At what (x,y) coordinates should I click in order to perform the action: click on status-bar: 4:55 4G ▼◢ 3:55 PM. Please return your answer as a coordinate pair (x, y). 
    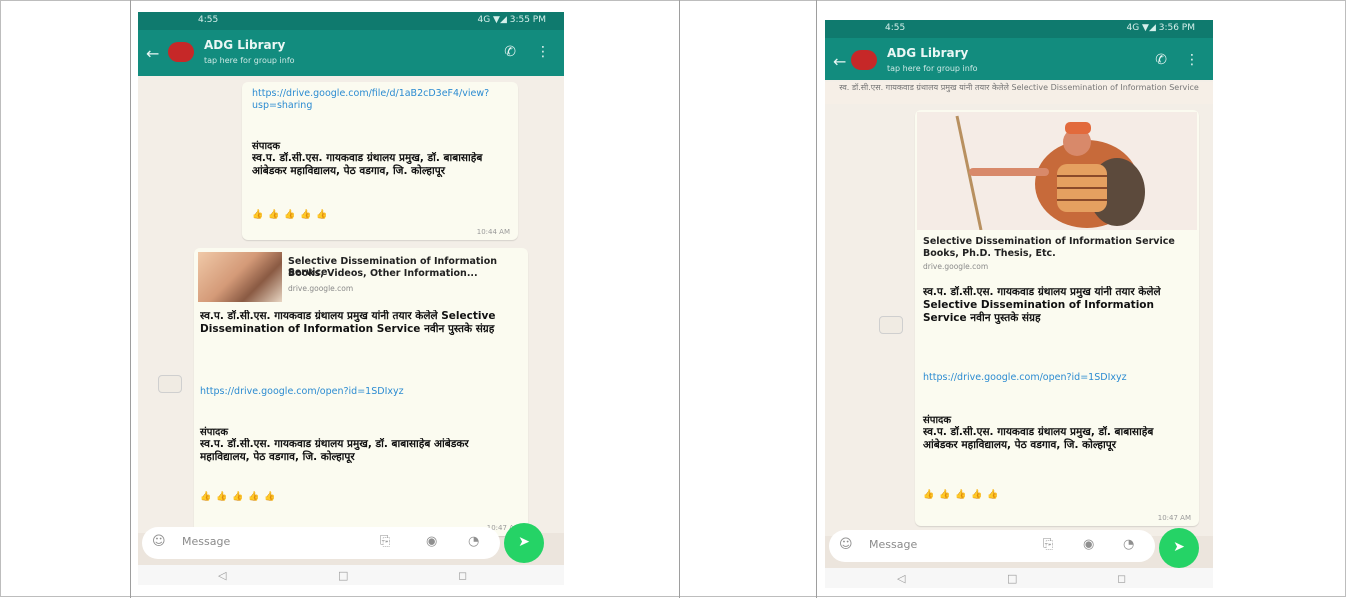
    Looking at the image, I should click on (351, 21).